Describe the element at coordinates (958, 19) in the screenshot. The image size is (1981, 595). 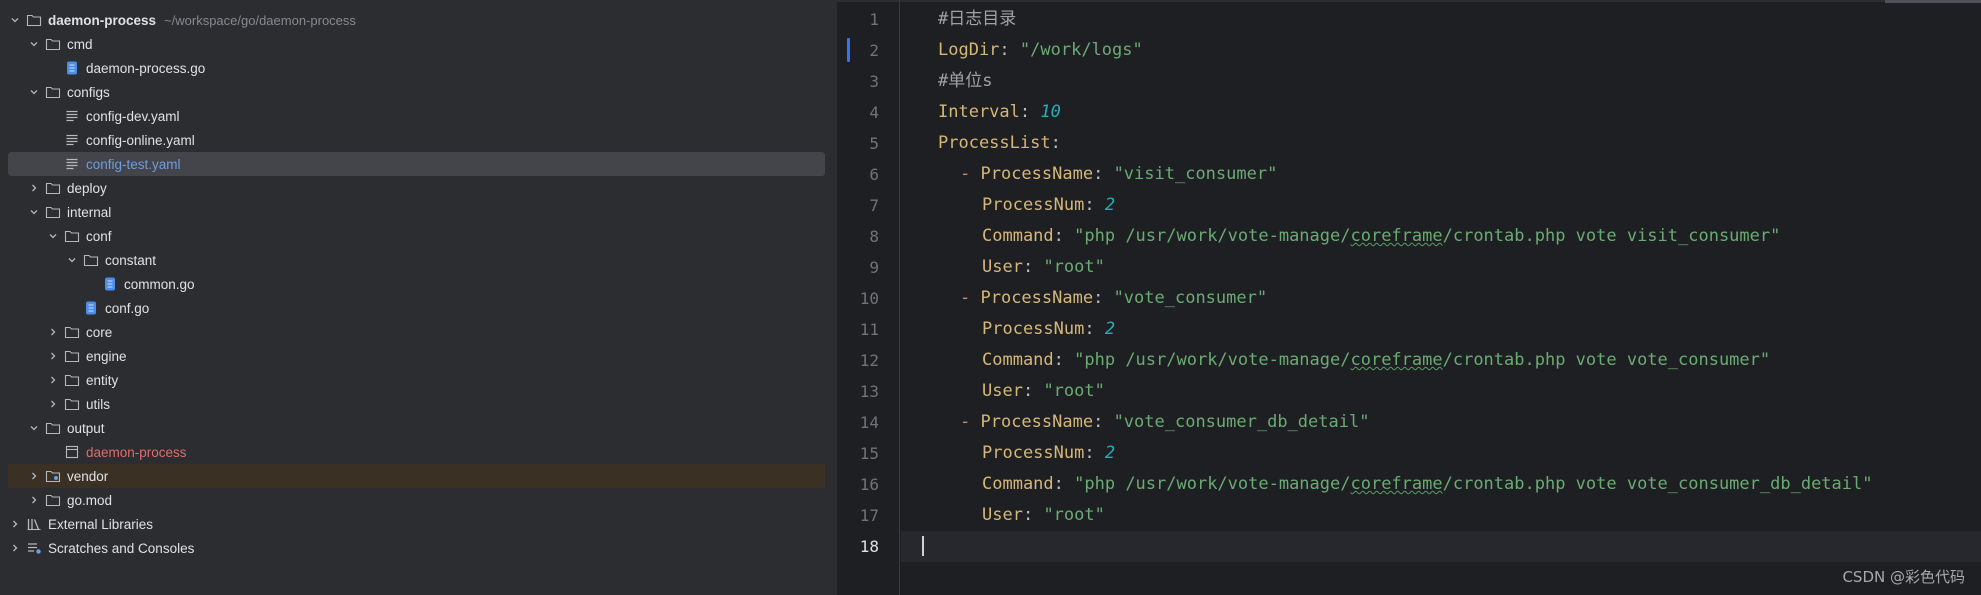
I see `code-line: #日志目录` at that location.